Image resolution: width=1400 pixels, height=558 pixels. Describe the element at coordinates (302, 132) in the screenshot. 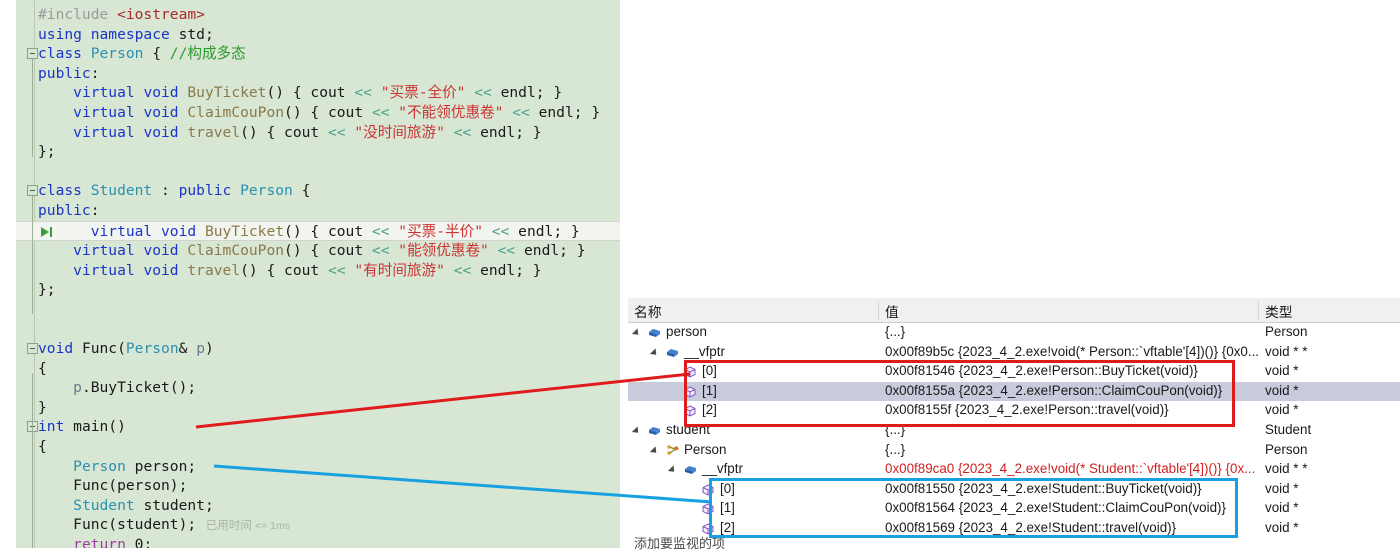

I see `code-token: cout` at that location.